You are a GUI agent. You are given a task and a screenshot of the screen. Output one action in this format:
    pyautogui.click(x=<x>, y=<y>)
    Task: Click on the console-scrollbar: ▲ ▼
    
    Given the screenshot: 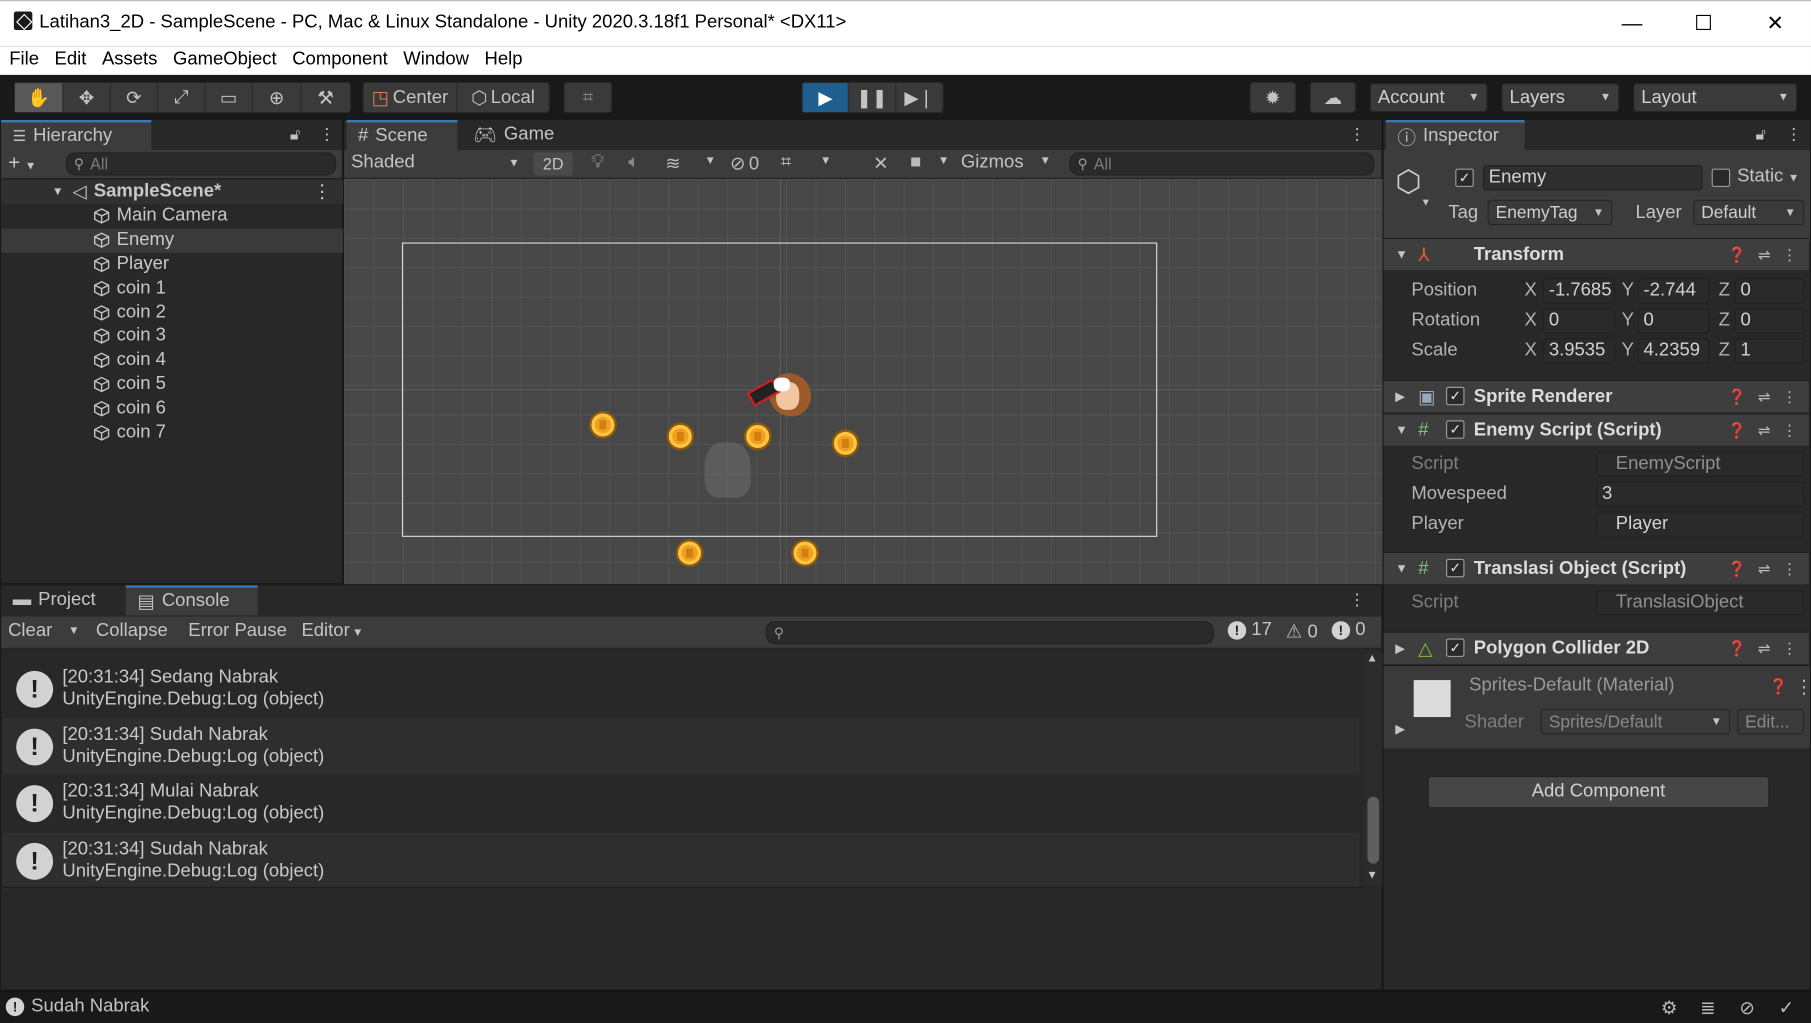 What is the action you would take?
    pyautogui.click(x=1373, y=769)
    